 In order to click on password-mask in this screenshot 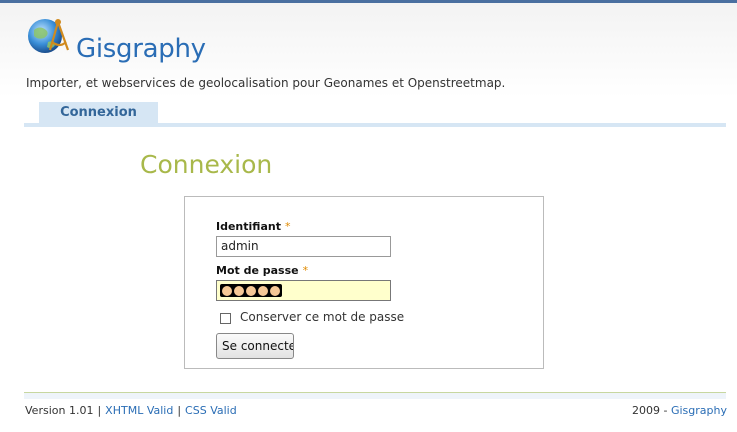, I will do `click(251, 290)`.